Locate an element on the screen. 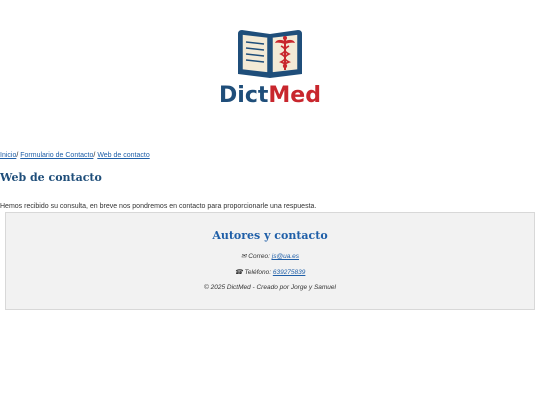 The height and width of the screenshot is (405, 540). page-title: Web de contacto is located at coordinates (51, 177).